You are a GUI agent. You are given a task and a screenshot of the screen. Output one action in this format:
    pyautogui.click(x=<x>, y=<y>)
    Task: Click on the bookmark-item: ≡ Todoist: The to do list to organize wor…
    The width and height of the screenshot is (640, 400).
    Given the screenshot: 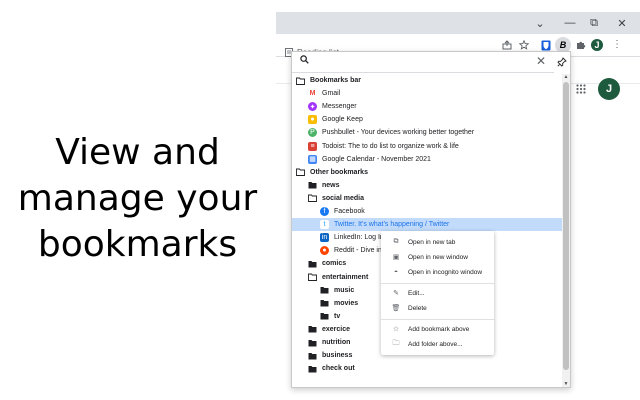 What is the action you would take?
    pyautogui.click(x=427, y=146)
    